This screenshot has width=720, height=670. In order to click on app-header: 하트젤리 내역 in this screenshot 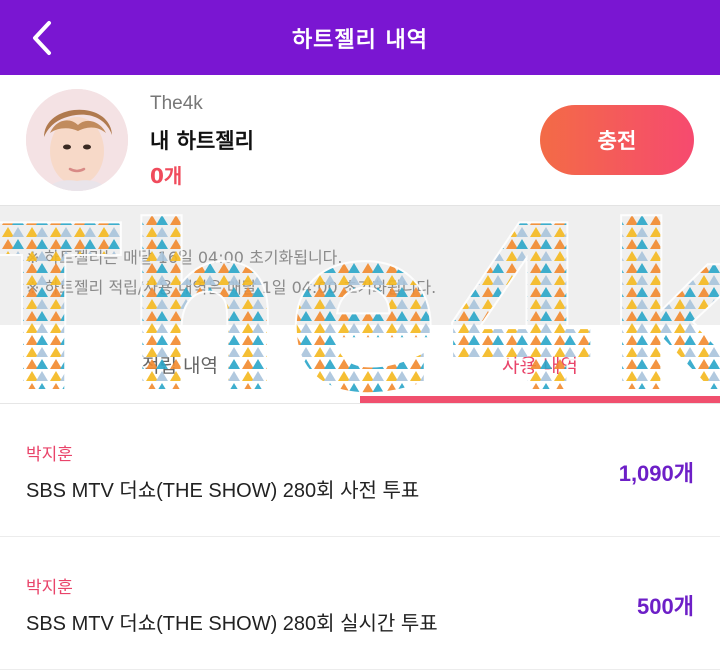, I will do `click(360, 37)`.